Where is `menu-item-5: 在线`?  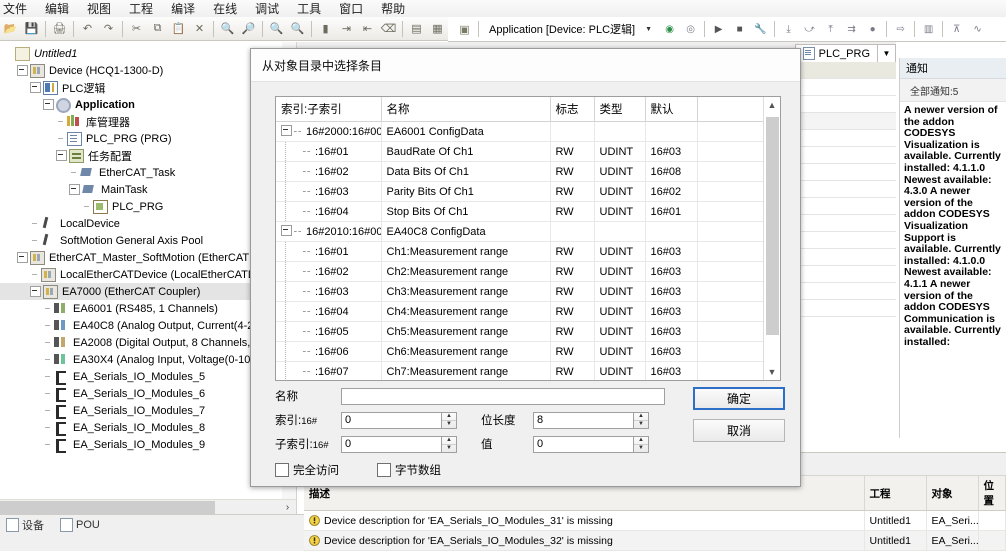 menu-item-5: 在线 is located at coordinates (225, 9).